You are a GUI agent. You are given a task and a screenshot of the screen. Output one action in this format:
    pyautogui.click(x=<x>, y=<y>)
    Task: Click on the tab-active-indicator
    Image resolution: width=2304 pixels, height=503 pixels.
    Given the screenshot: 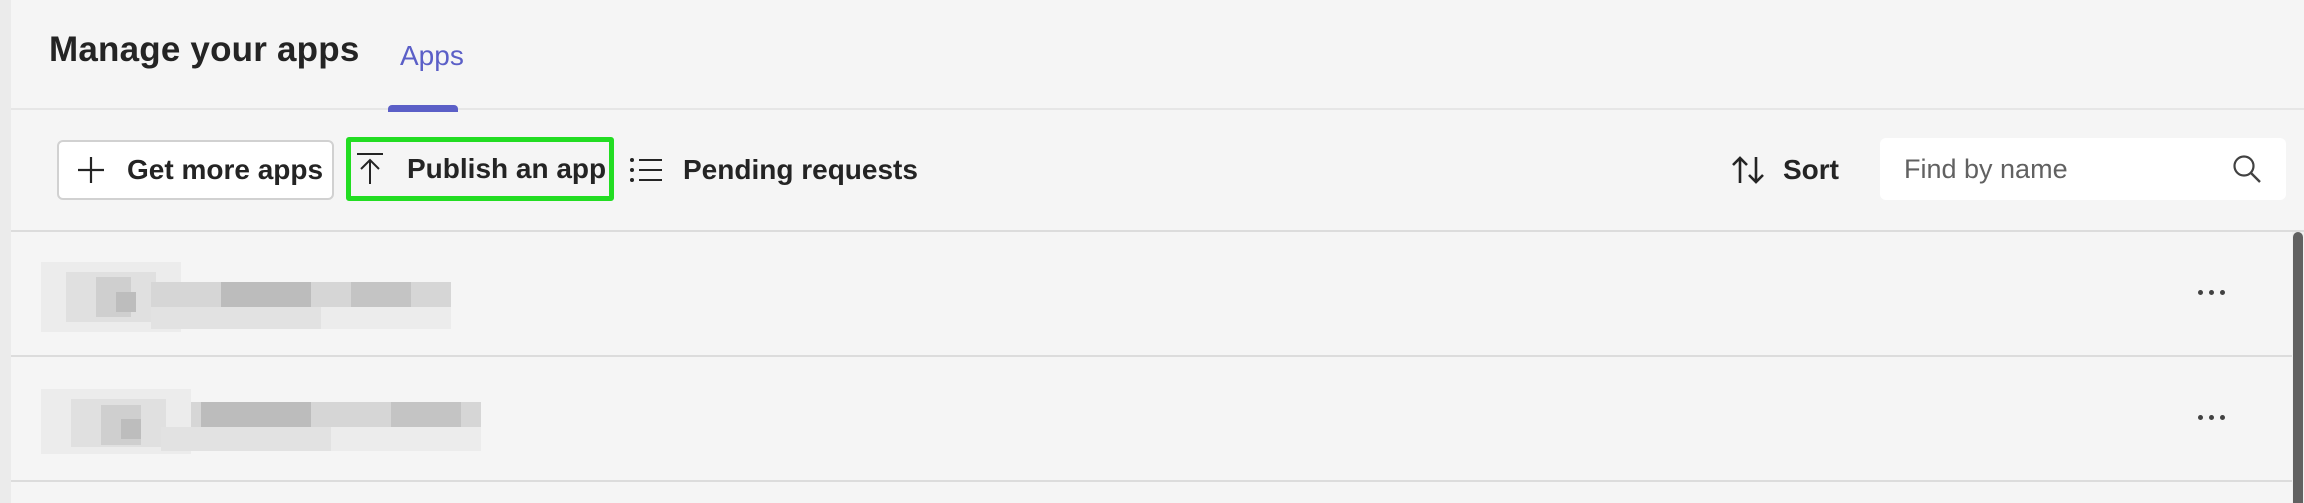 What is the action you would take?
    pyautogui.click(x=423, y=108)
    